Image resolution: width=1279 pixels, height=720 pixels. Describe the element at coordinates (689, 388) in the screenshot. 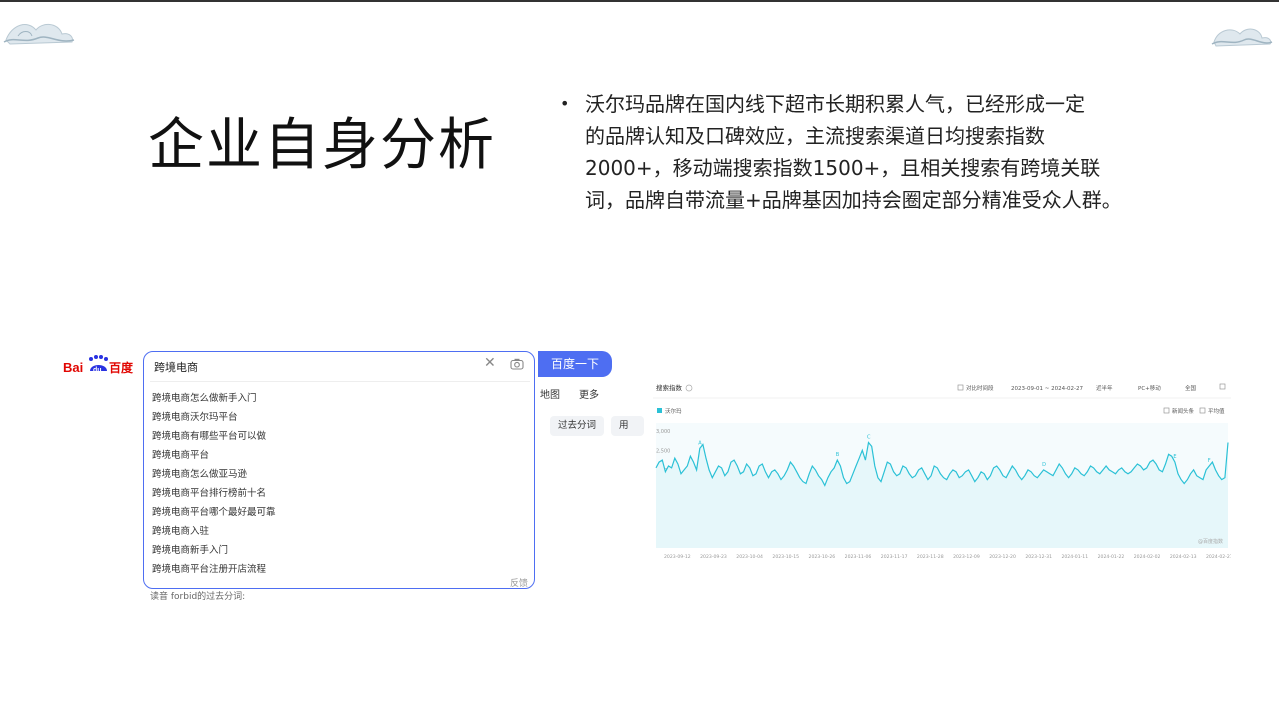

I see `help-icon` at that location.